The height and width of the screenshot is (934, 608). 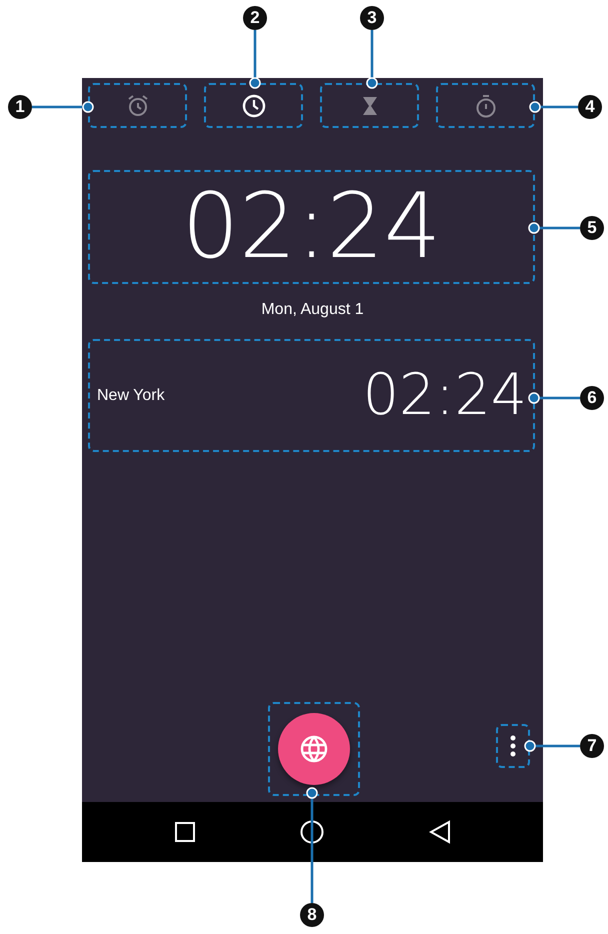 I want to click on world-clock-item: New York 02:24, so click(x=311, y=395).